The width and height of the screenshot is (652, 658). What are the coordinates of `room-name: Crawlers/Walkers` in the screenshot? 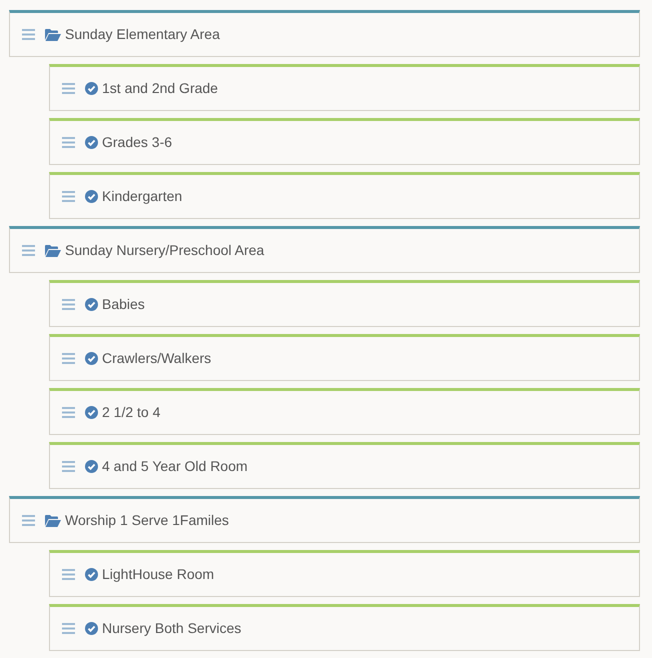 It's located at (157, 358).